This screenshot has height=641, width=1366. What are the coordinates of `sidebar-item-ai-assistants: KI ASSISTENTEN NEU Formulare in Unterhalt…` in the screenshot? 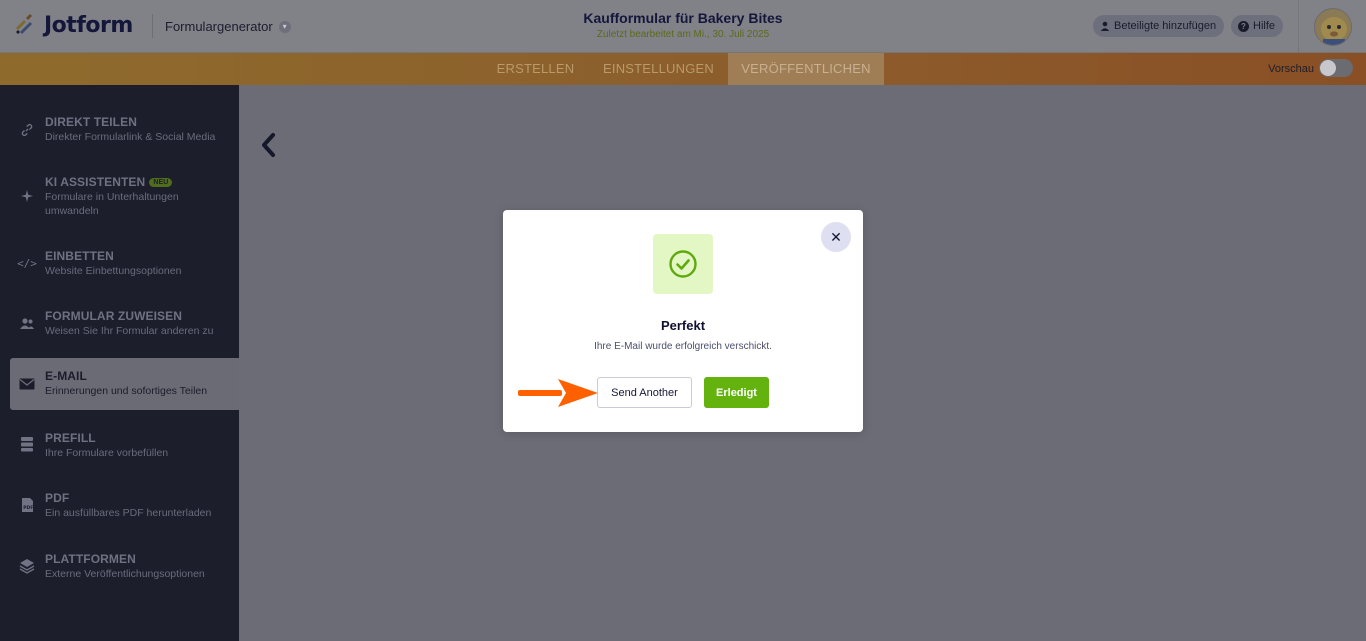 It's located at (119, 196).